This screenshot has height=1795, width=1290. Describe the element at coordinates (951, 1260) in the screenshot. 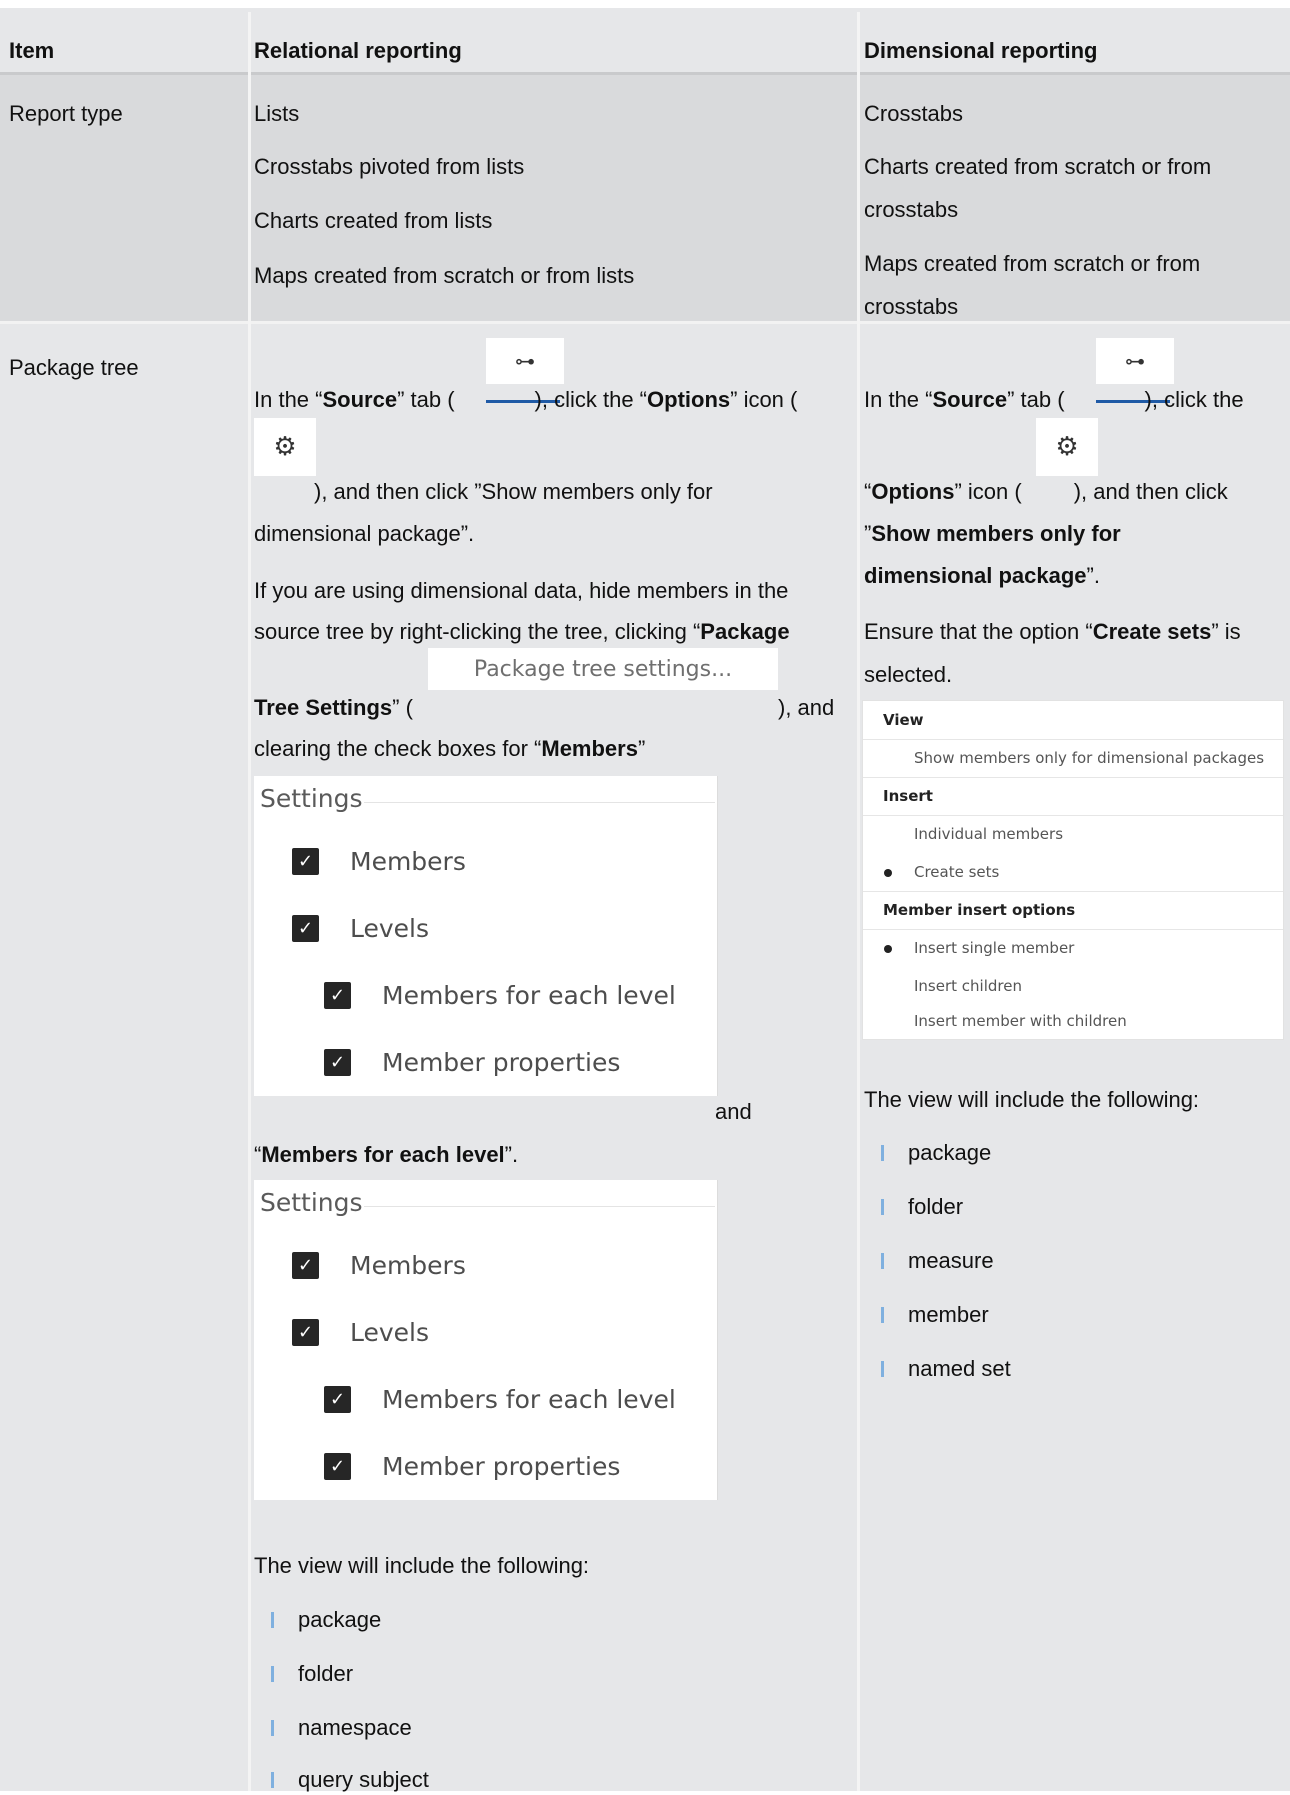

I see `list-item: measure` at that location.